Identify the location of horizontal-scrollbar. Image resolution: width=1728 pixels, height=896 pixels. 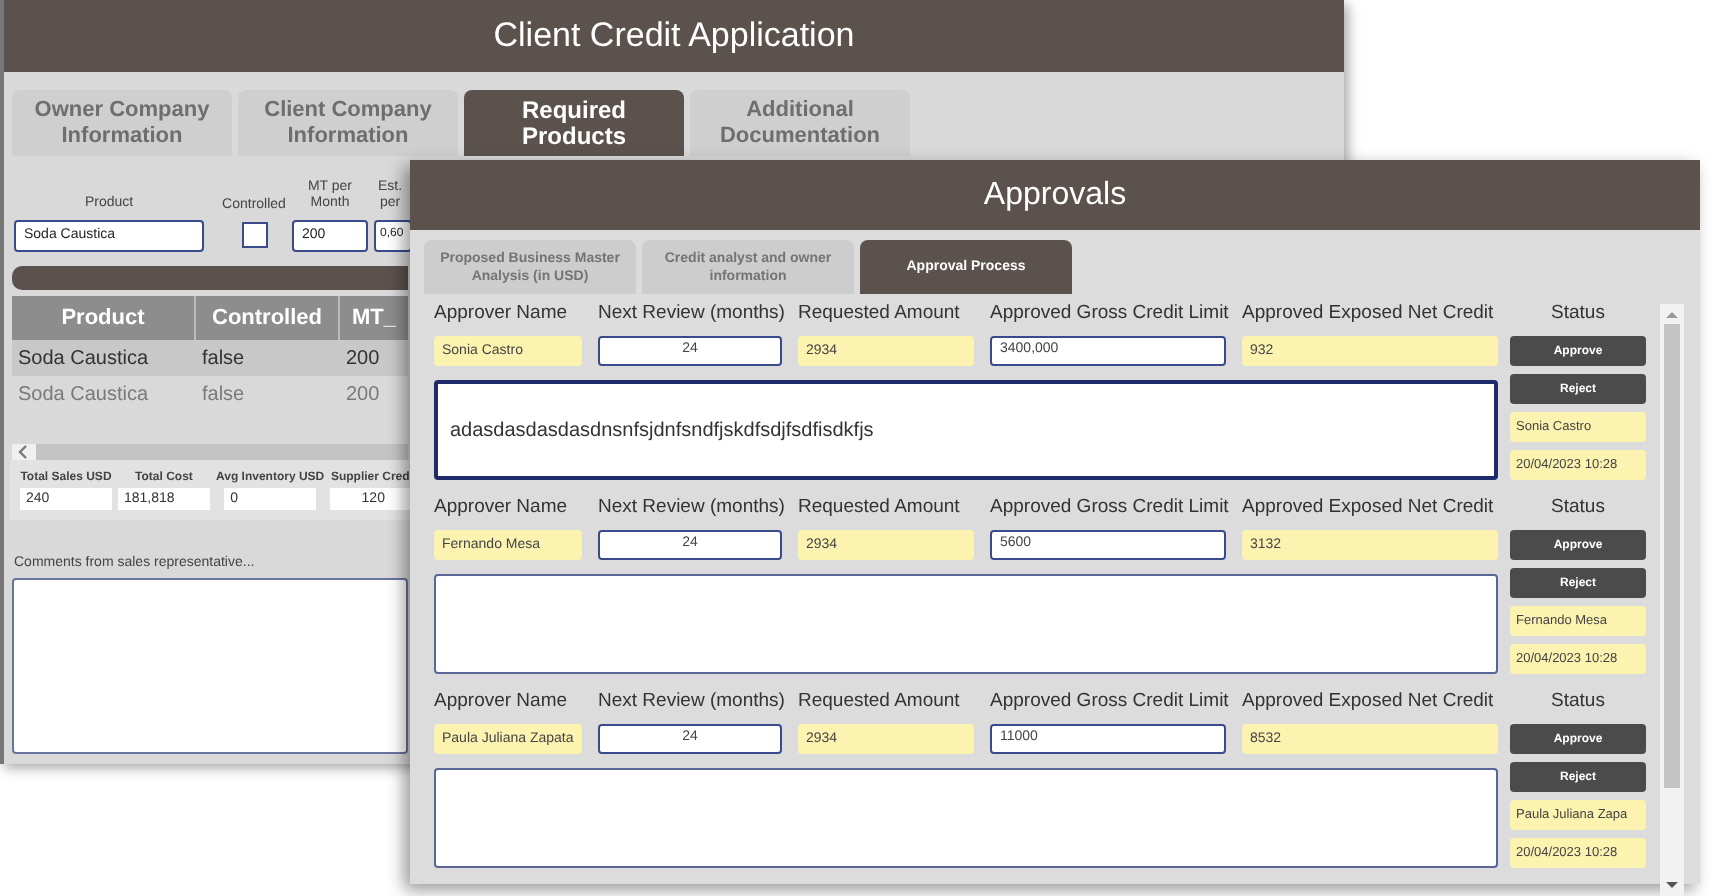
(210, 452).